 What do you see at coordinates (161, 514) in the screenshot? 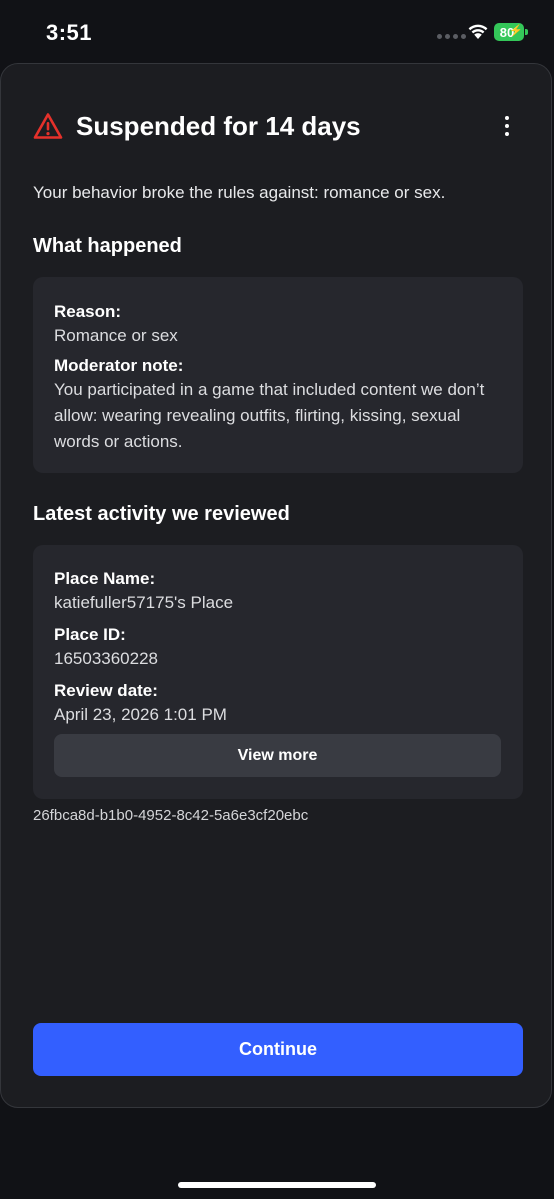
I see `latest-activity-heading: Latest activity we reviewed` at bounding box center [161, 514].